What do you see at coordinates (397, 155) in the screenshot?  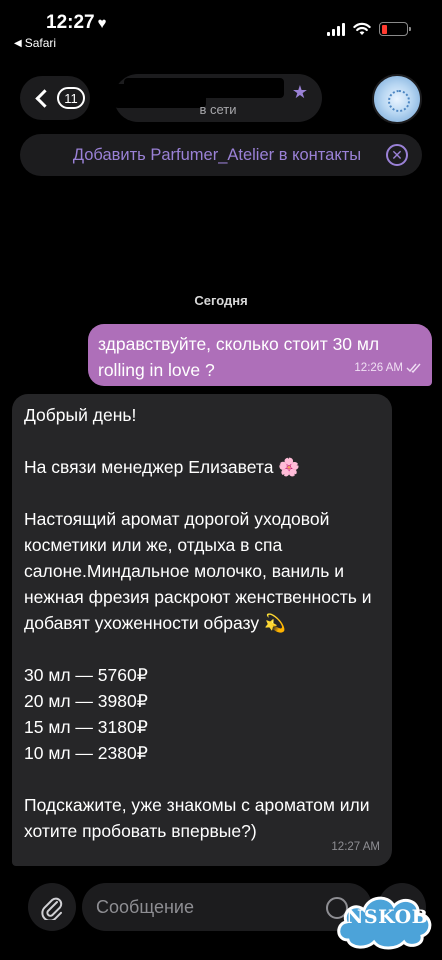 I see `close-icon: ✕` at bounding box center [397, 155].